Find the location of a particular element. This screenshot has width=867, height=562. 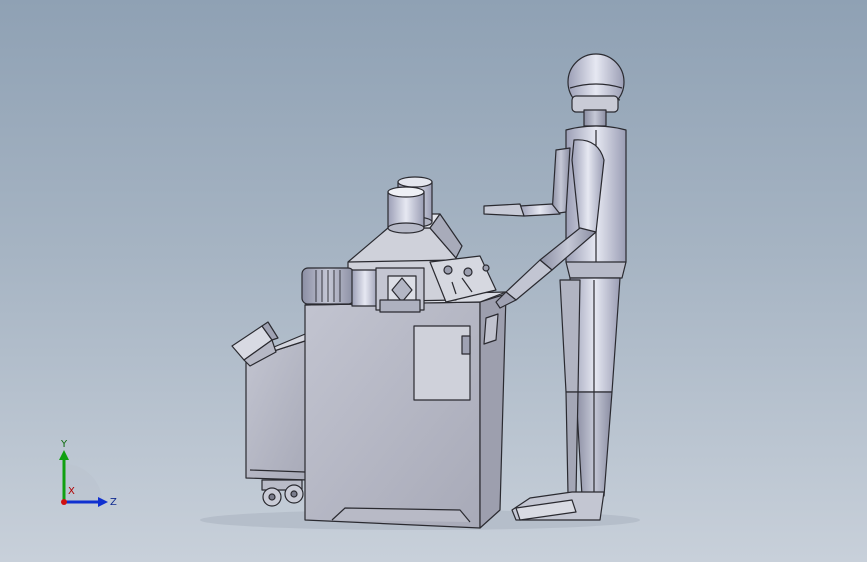

x-axis-label: X is located at coordinates (71, 491).